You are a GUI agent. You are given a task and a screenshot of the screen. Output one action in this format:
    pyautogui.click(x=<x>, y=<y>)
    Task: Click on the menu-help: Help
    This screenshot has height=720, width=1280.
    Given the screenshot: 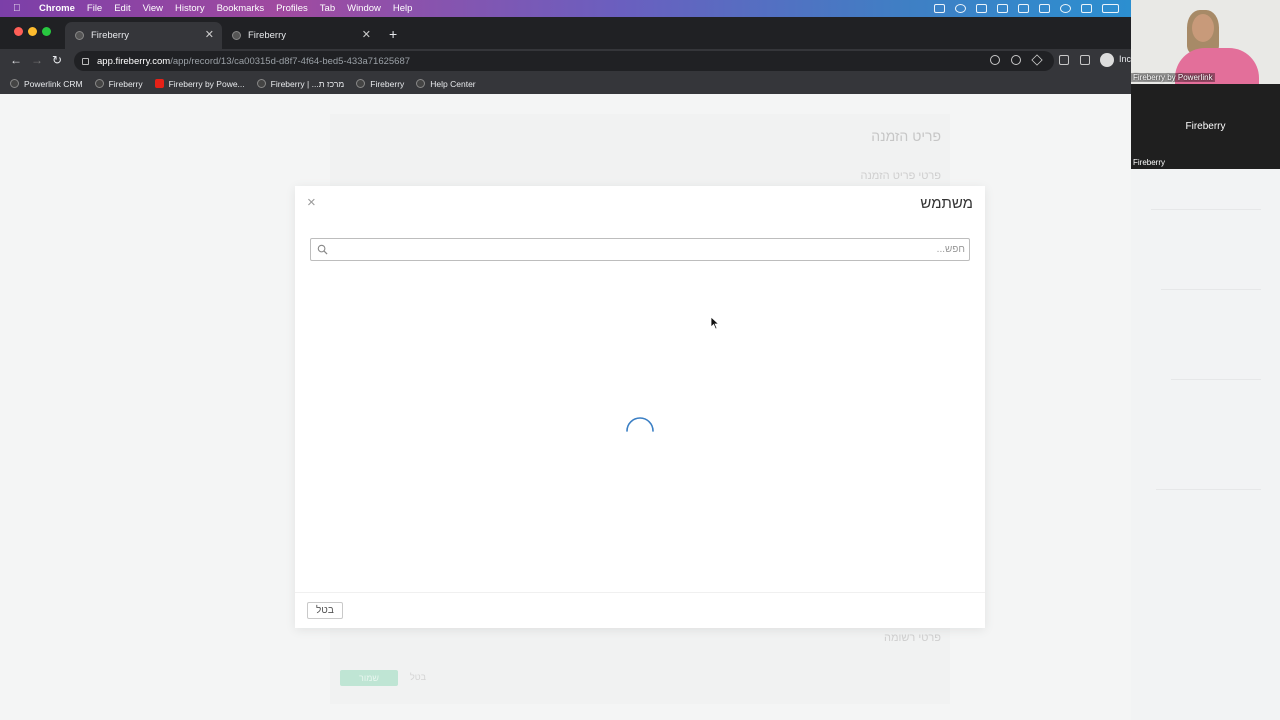 What is the action you would take?
    pyautogui.click(x=403, y=8)
    